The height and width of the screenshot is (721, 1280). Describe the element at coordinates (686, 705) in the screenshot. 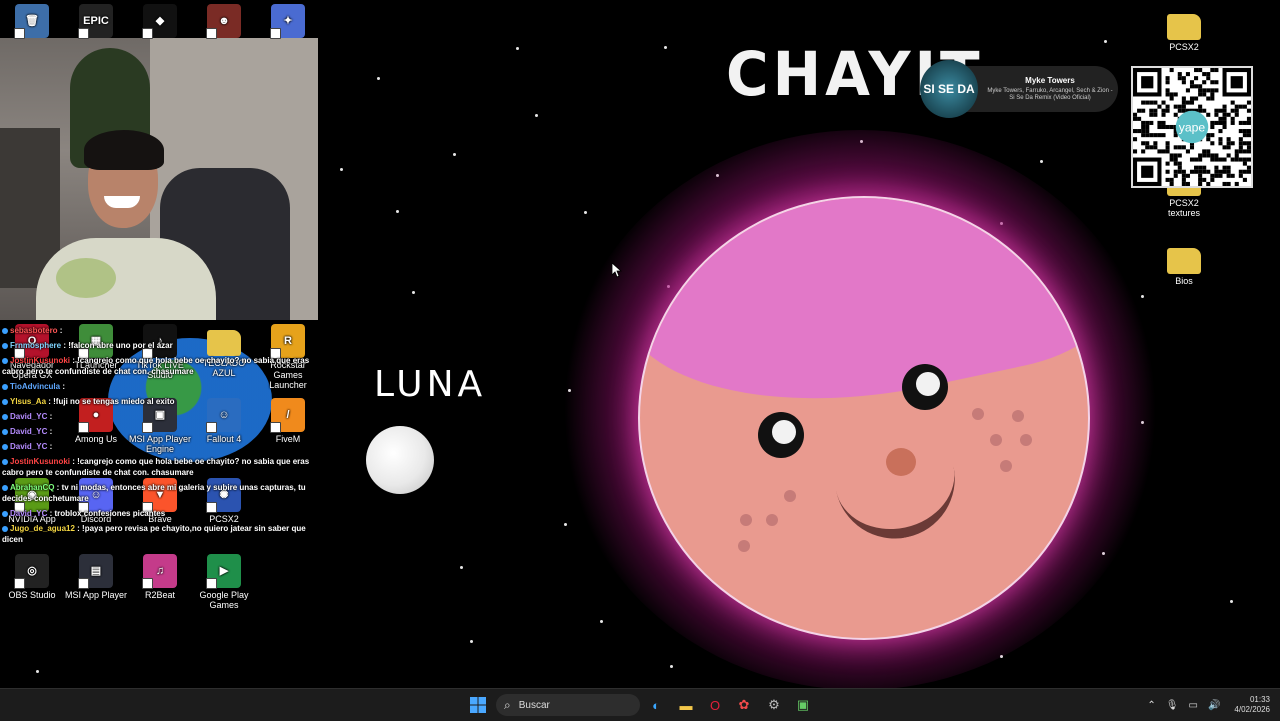

I see `file-explorer-icon: ▬` at that location.